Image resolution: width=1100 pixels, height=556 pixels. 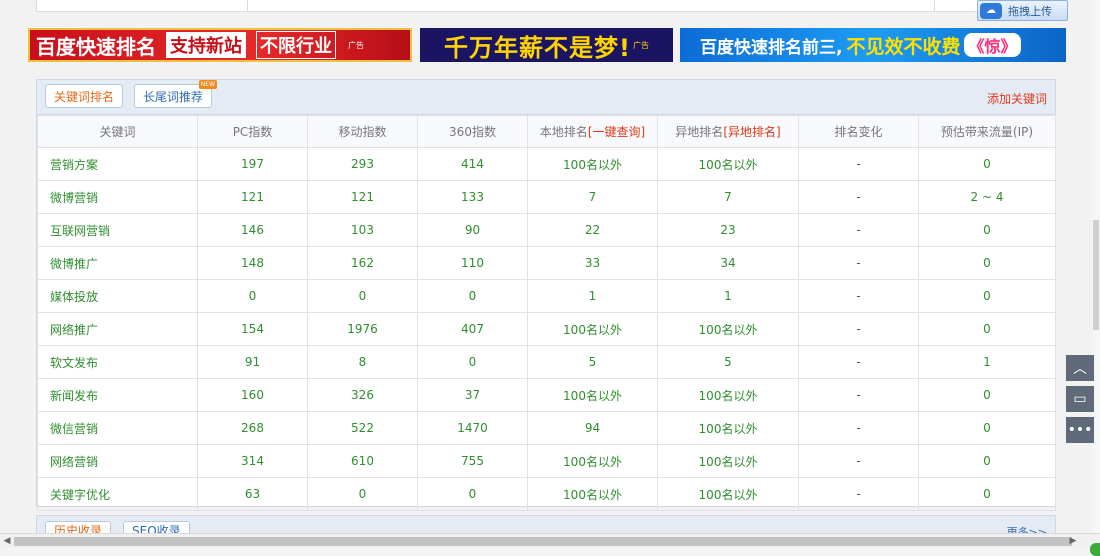 I want to click on tab-label: 关键词排名, so click(x=84, y=96).